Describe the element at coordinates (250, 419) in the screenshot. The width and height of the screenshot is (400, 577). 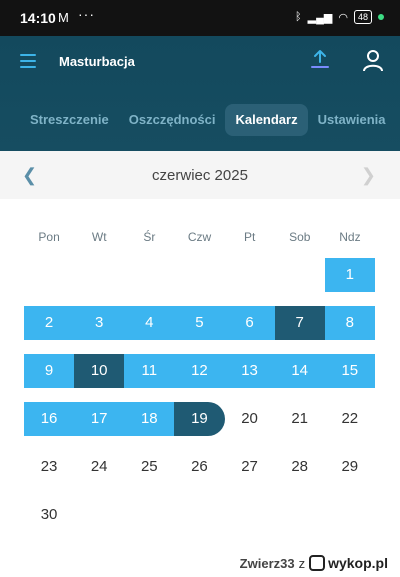
I see `calendar-day: 20` at that location.